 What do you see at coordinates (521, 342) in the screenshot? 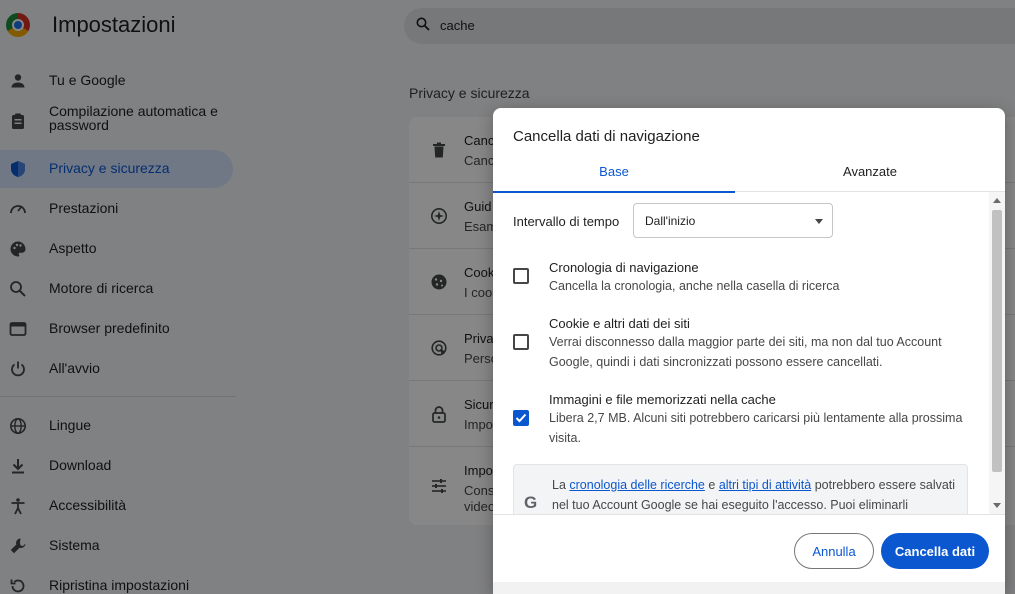
I see `cookies-checkbox` at bounding box center [521, 342].